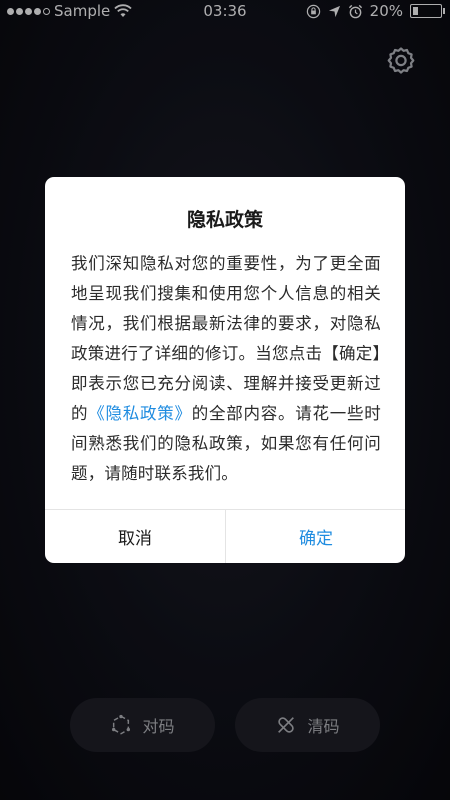  What do you see at coordinates (316, 536) in the screenshot?
I see `confirm-button: 确定` at bounding box center [316, 536].